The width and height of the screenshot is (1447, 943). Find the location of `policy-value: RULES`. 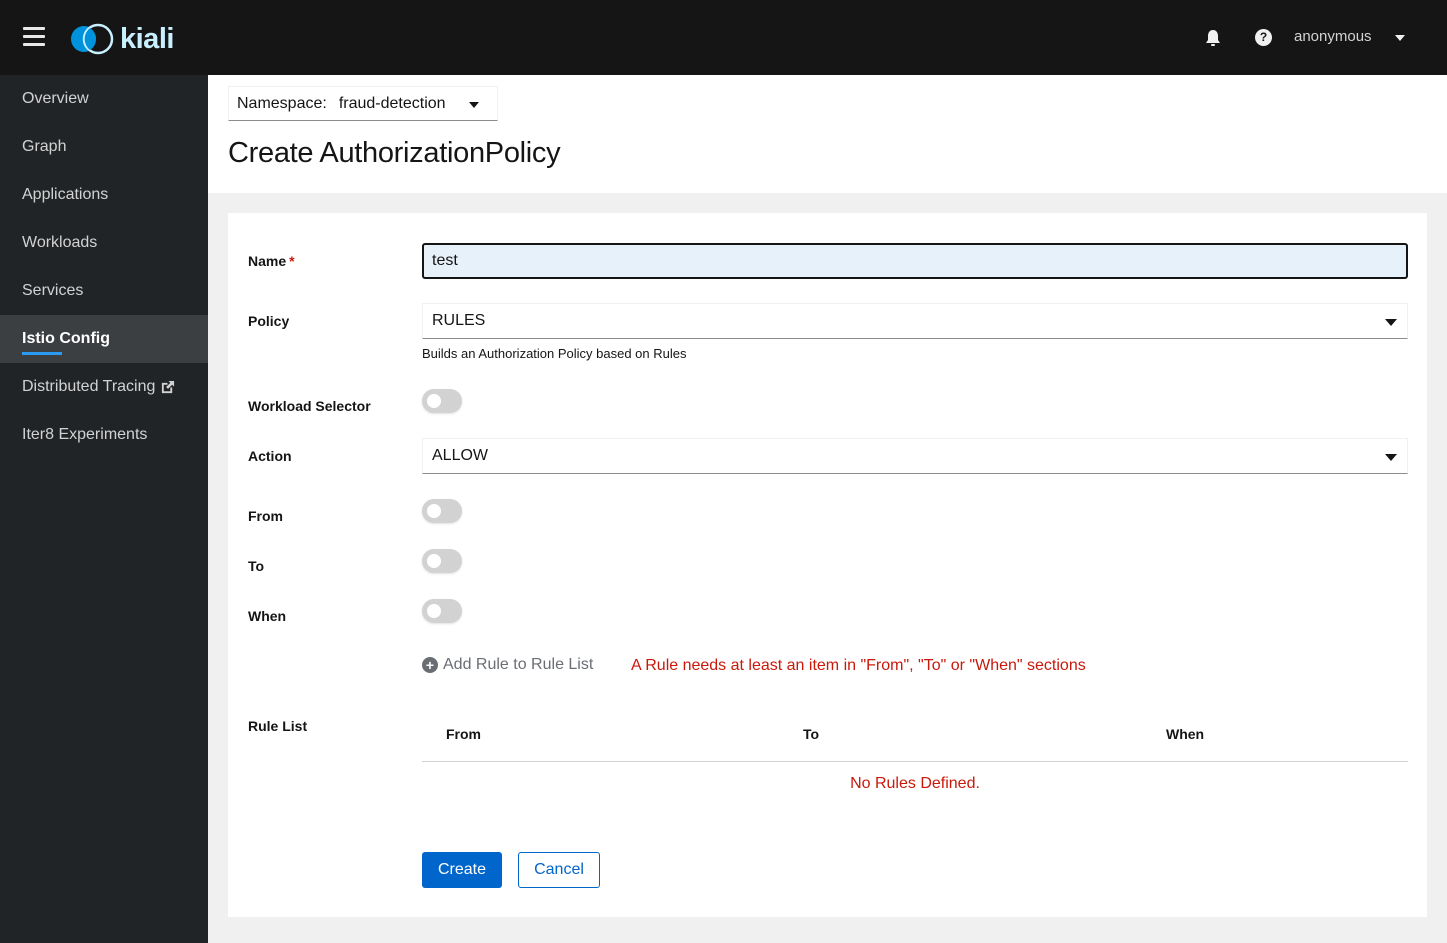

policy-value: RULES is located at coordinates (459, 320).